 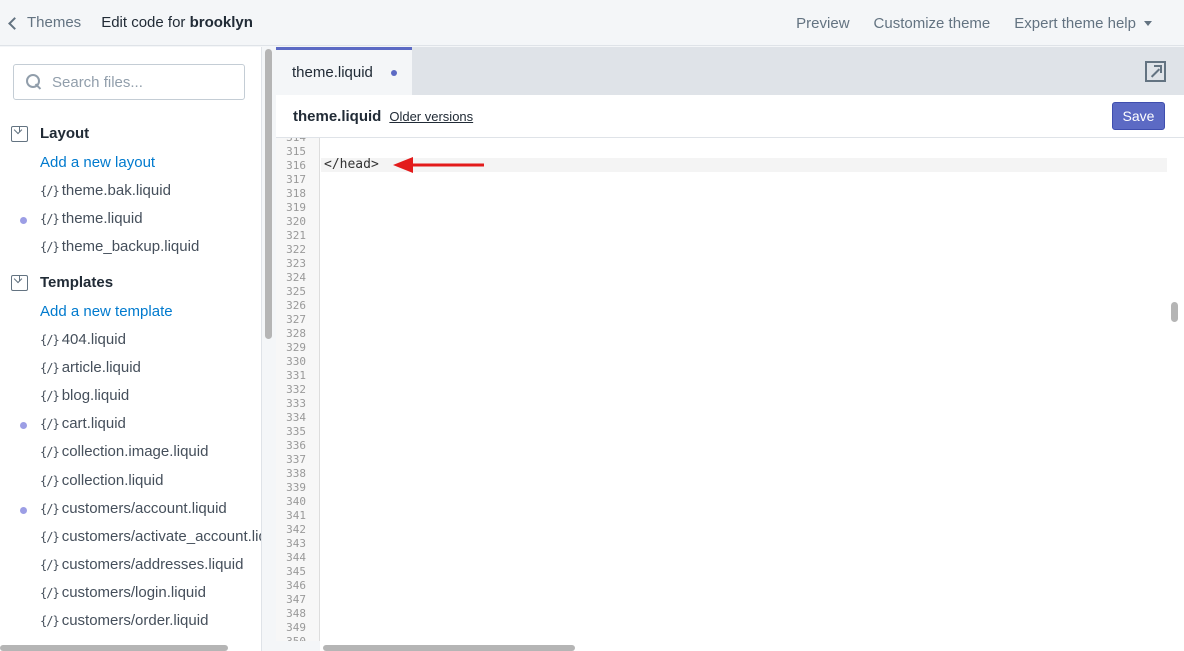 I want to click on save-button: Save, so click(x=1138, y=116).